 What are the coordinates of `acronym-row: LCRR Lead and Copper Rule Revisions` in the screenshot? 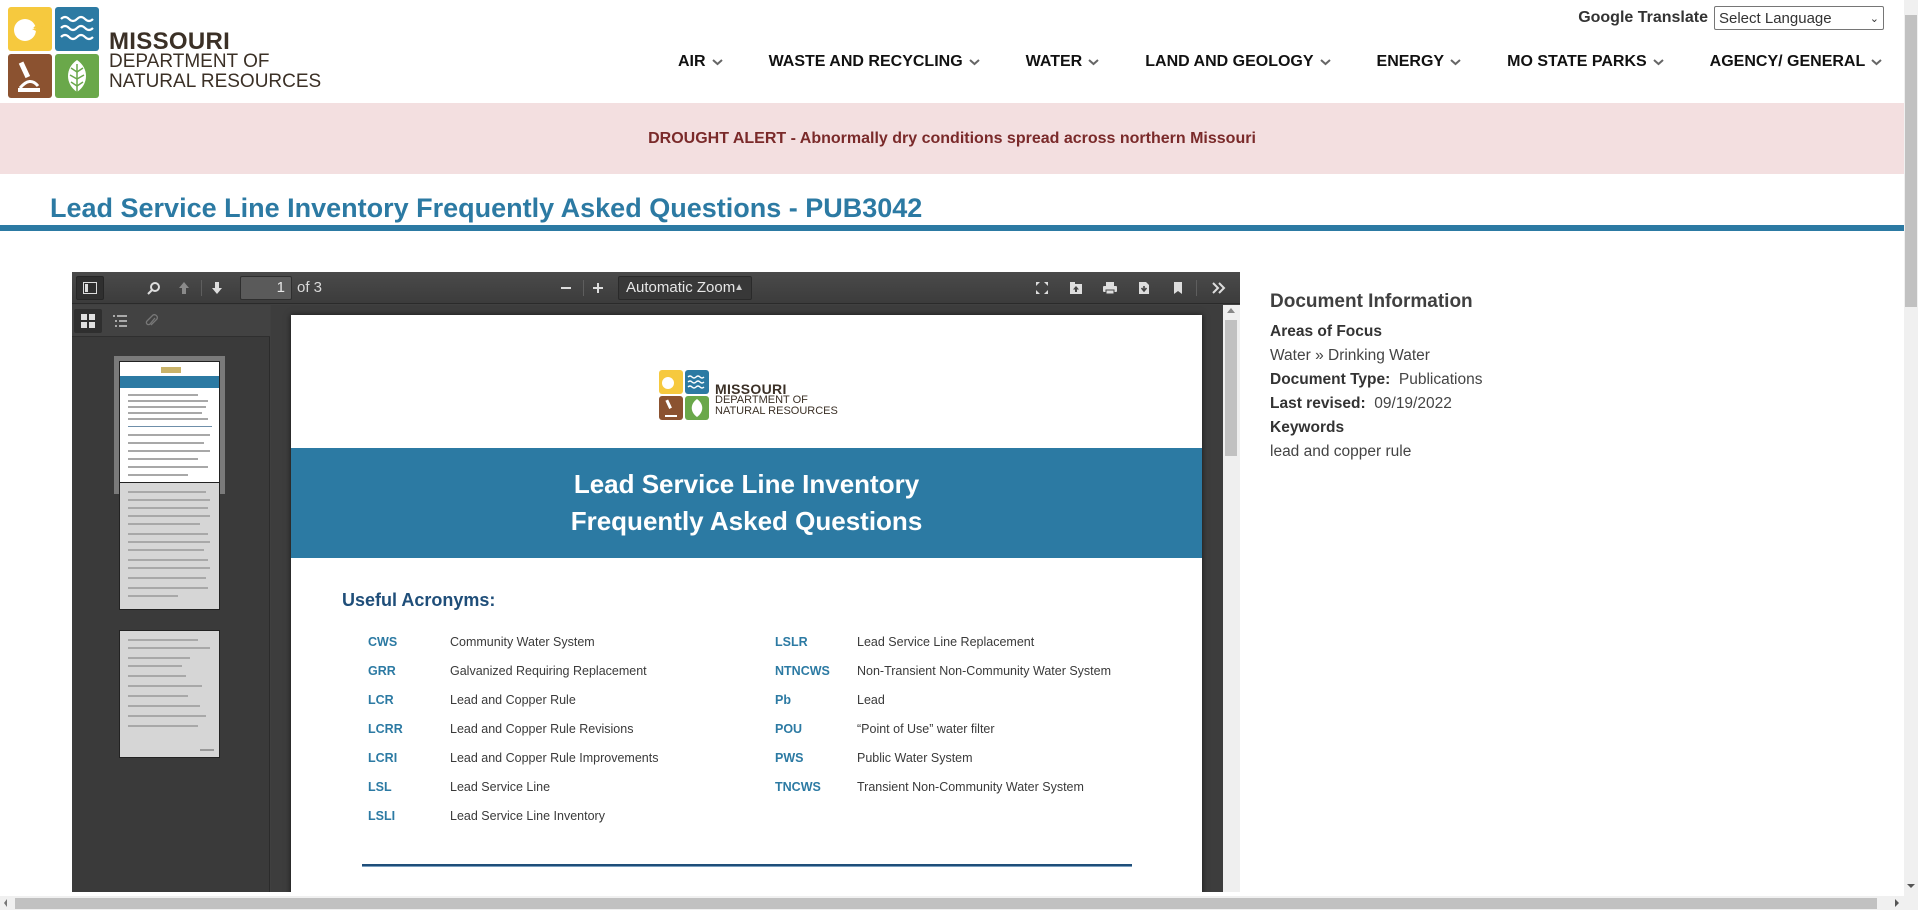 It's located at (513, 728).